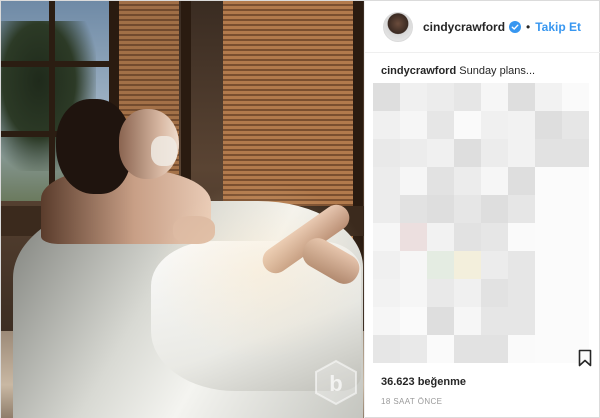 Image resolution: width=600 pixels, height=418 pixels. Describe the element at coordinates (515, 26) in the screenshot. I see `verified-badge-icon` at that location.